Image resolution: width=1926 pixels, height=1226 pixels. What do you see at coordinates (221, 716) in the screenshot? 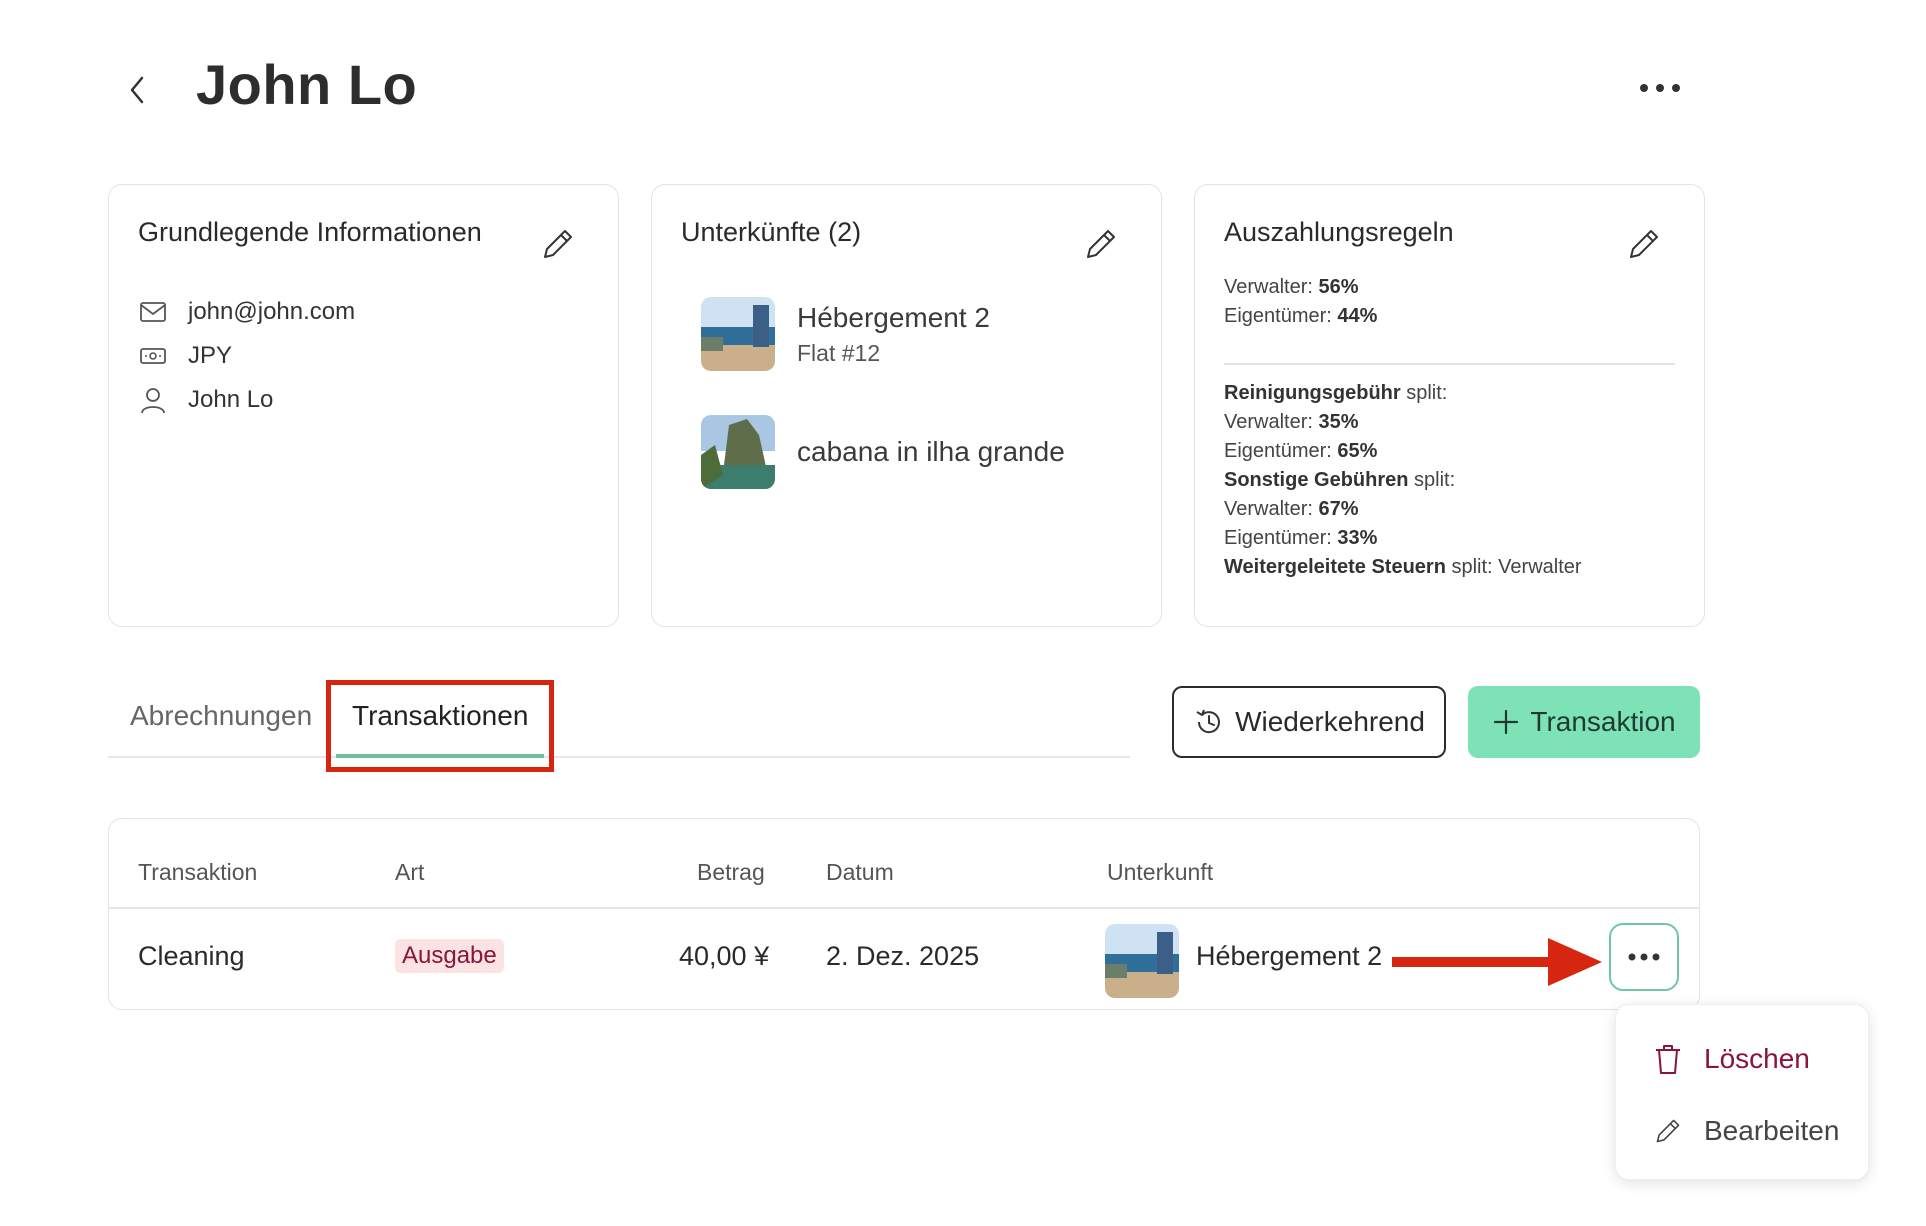
I see `tab-abrechnungen: Abrechnungen` at bounding box center [221, 716].